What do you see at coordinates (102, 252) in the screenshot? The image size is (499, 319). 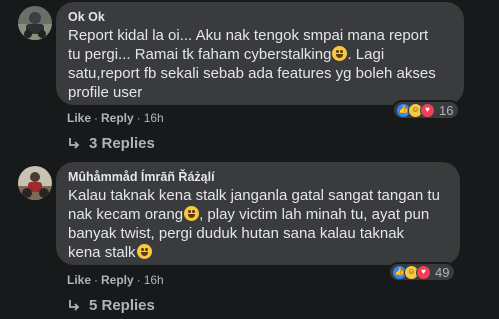 I see `comment-text-fragment: kena stalk` at bounding box center [102, 252].